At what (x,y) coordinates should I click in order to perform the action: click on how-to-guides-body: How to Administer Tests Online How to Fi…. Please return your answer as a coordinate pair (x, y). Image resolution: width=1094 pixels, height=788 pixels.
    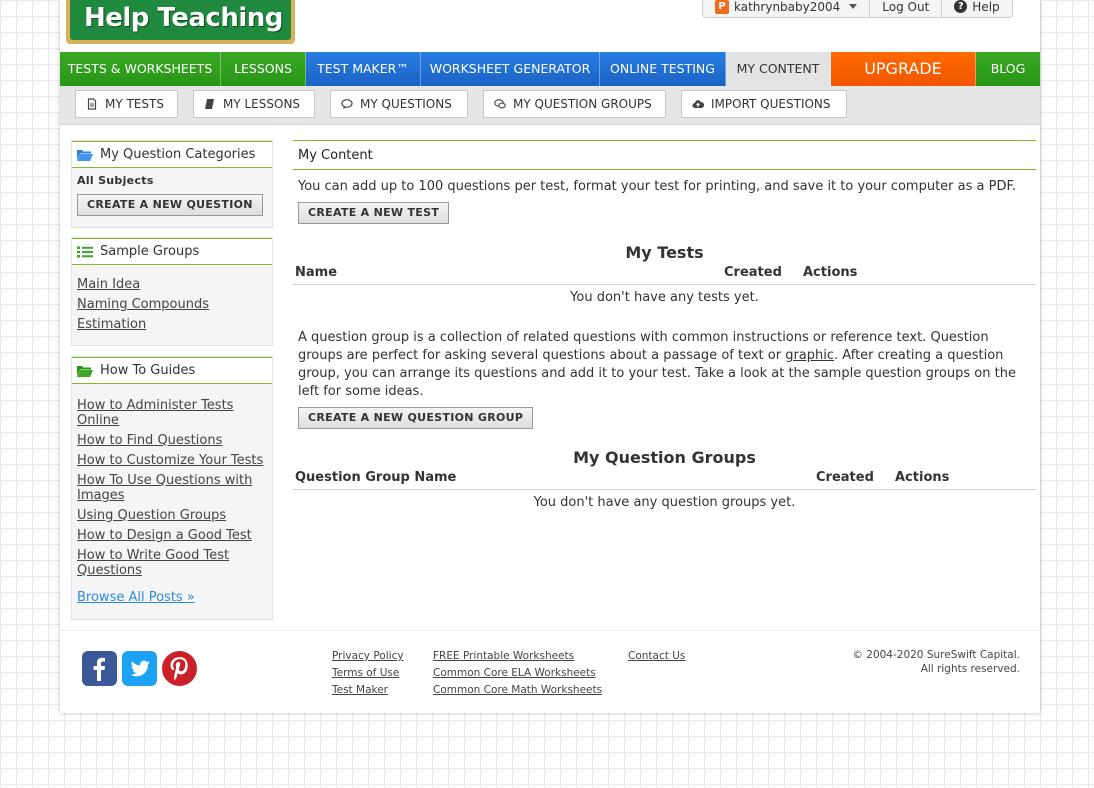
    Looking at the image, I should click on (172, 497).